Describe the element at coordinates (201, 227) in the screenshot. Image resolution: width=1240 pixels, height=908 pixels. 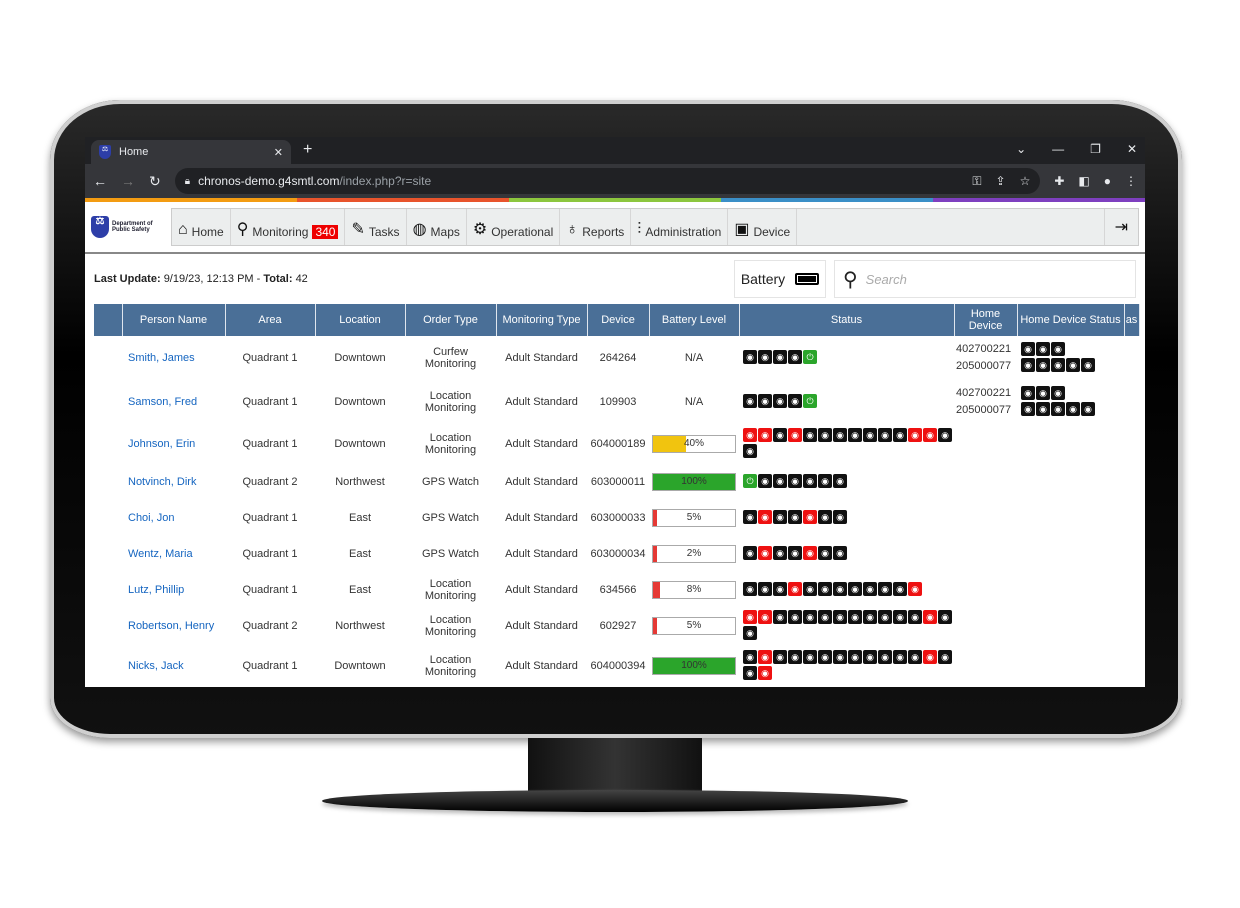
I see `nav-home: ⌂ Home` at that location.